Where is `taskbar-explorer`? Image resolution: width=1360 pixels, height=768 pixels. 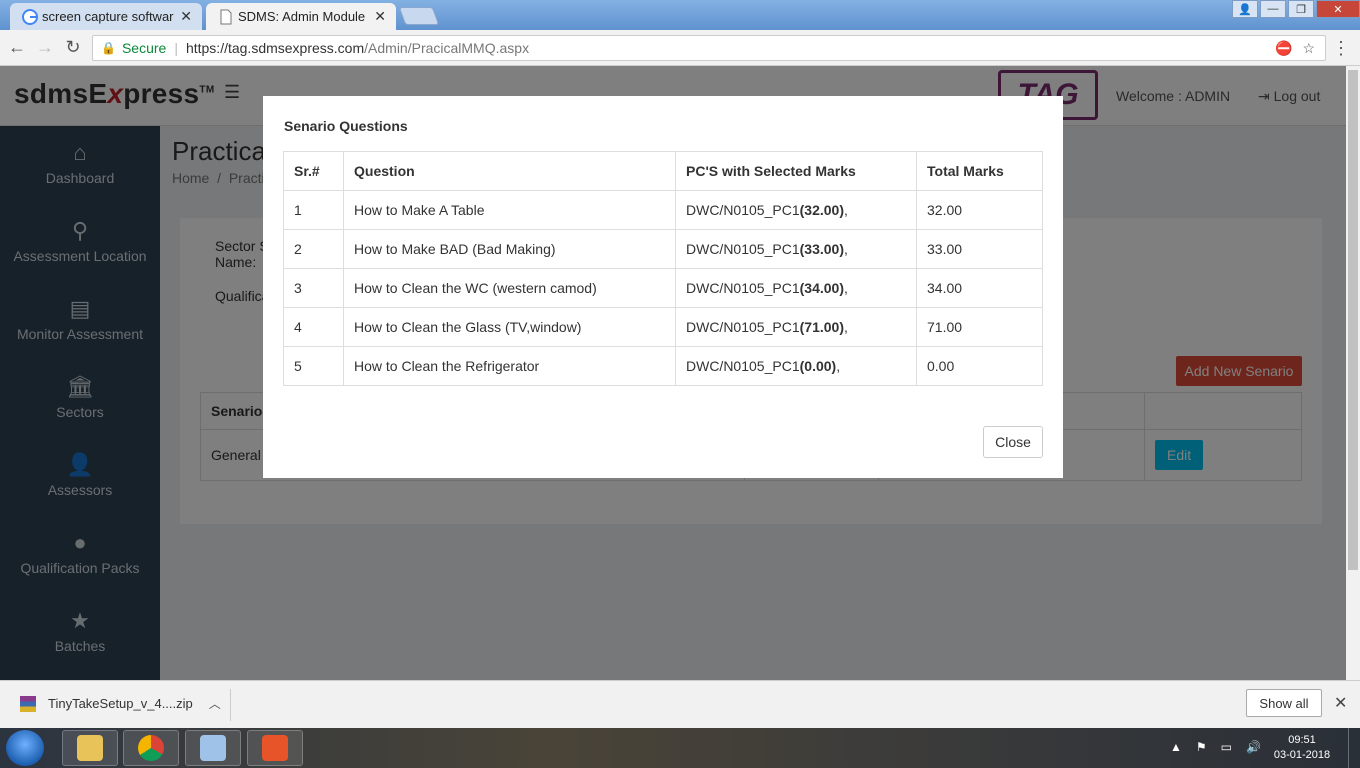 taskbar-explorer is located at coordinates (90, 748).